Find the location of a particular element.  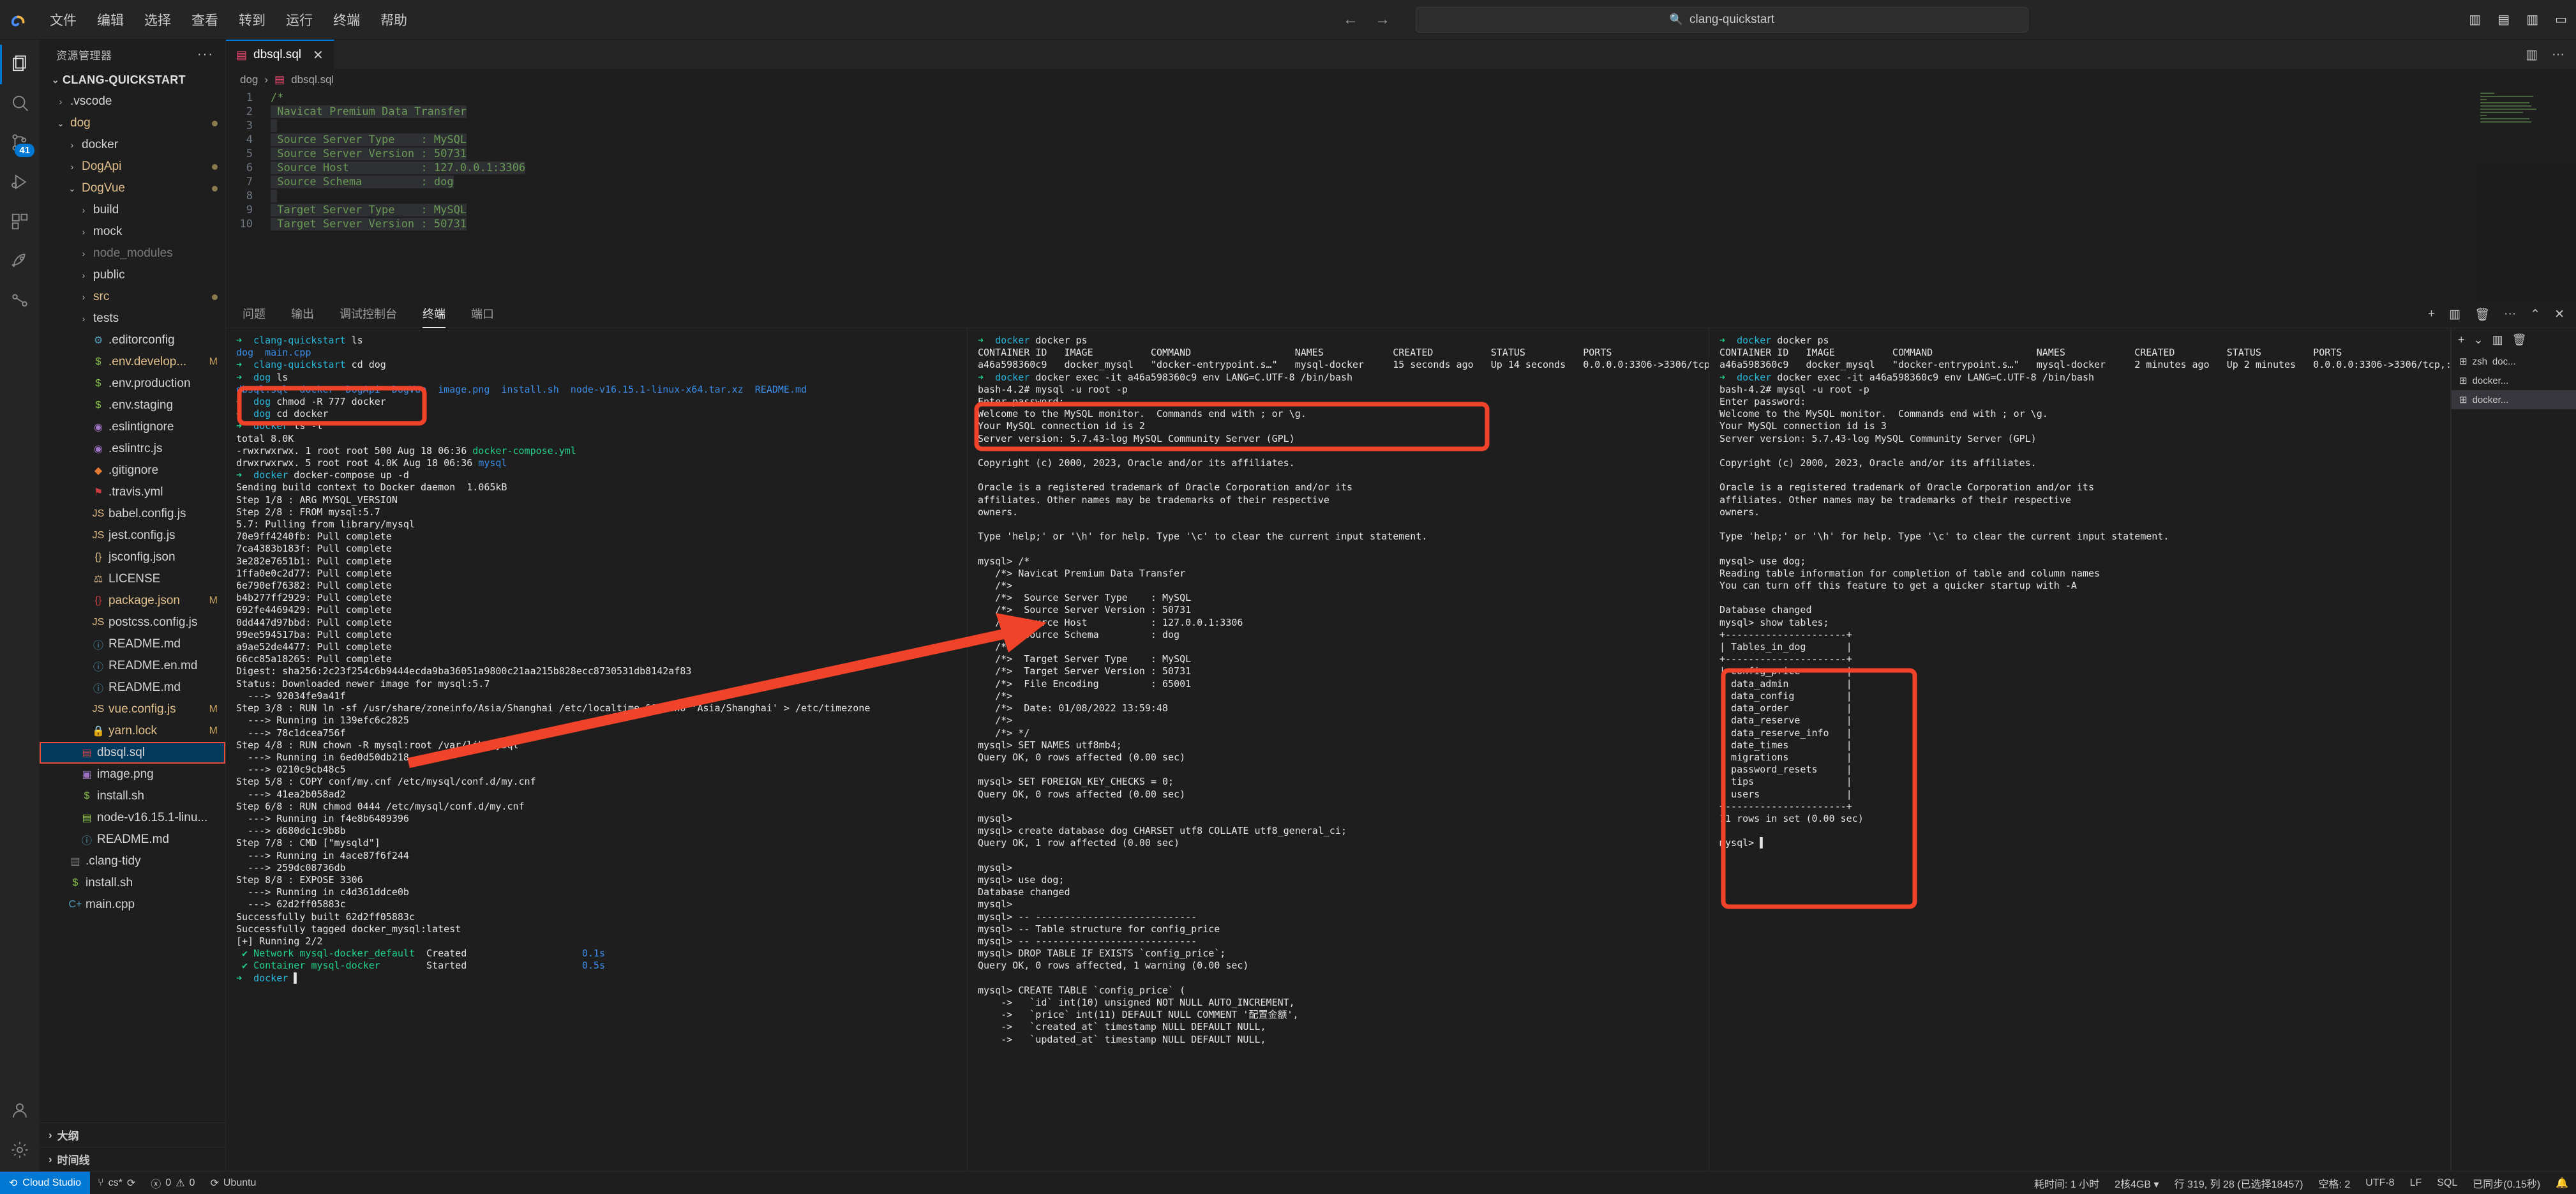

tab-ports: 端口 is located at coordinates (482, 315).